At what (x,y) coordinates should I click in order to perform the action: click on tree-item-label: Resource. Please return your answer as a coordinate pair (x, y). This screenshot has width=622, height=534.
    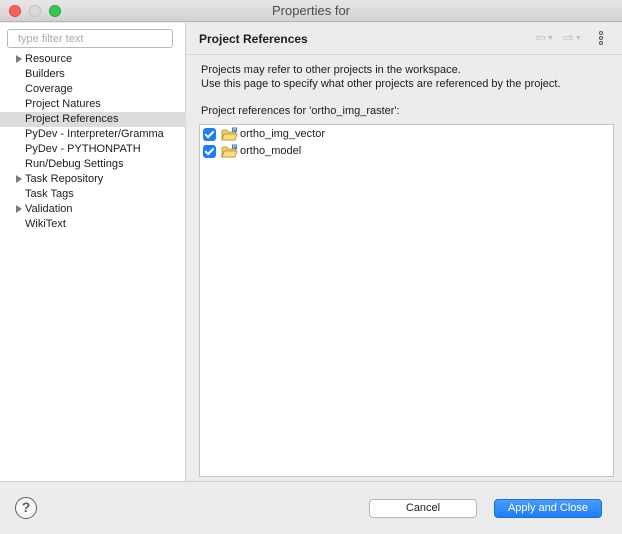
    Looking at the image, I should click on (49, 59).